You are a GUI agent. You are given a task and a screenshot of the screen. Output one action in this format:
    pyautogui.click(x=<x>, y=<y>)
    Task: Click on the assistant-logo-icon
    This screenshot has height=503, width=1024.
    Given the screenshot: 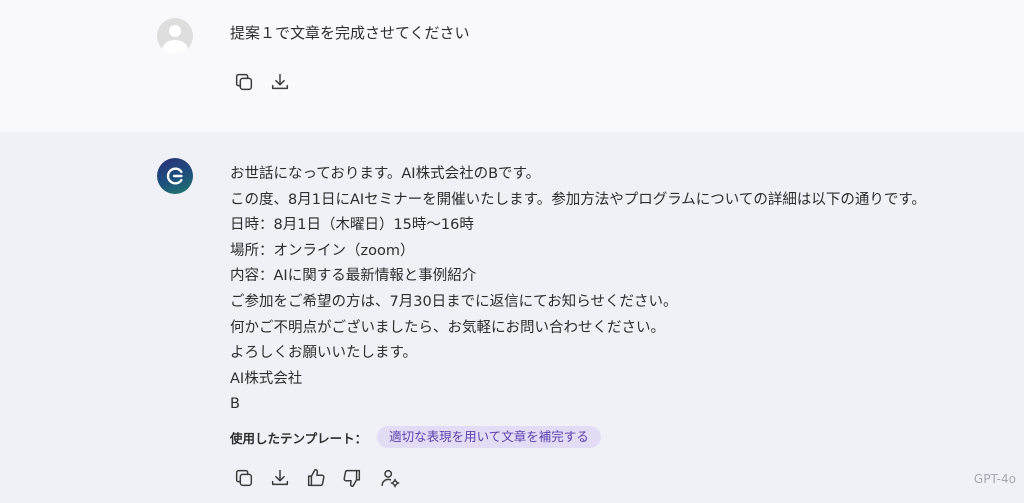 What is the action you would take?
    pyautogui.click(x=174, y=176)
    